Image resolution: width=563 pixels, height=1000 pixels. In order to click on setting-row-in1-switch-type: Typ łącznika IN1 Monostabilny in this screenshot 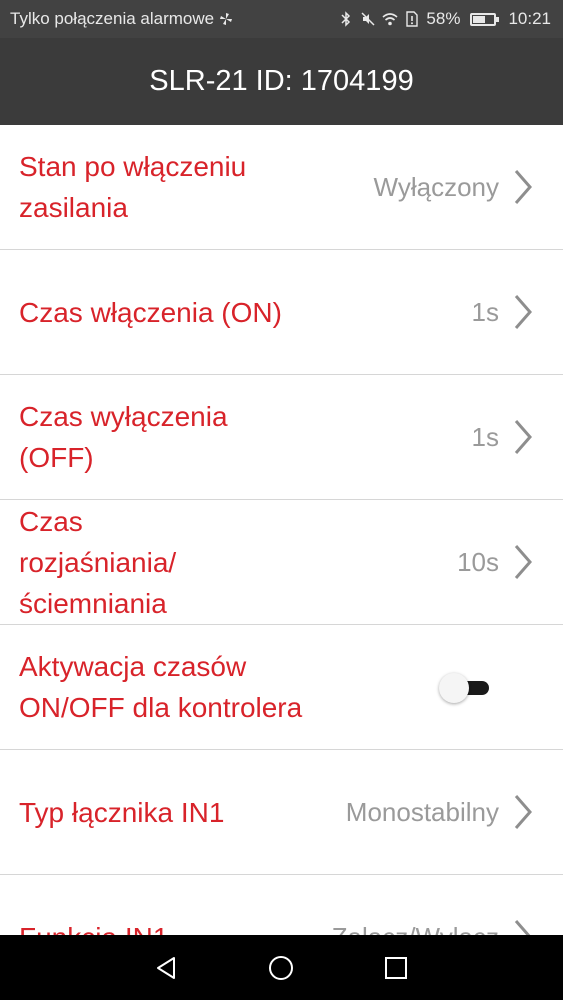, I will do `click(281, 812)`.